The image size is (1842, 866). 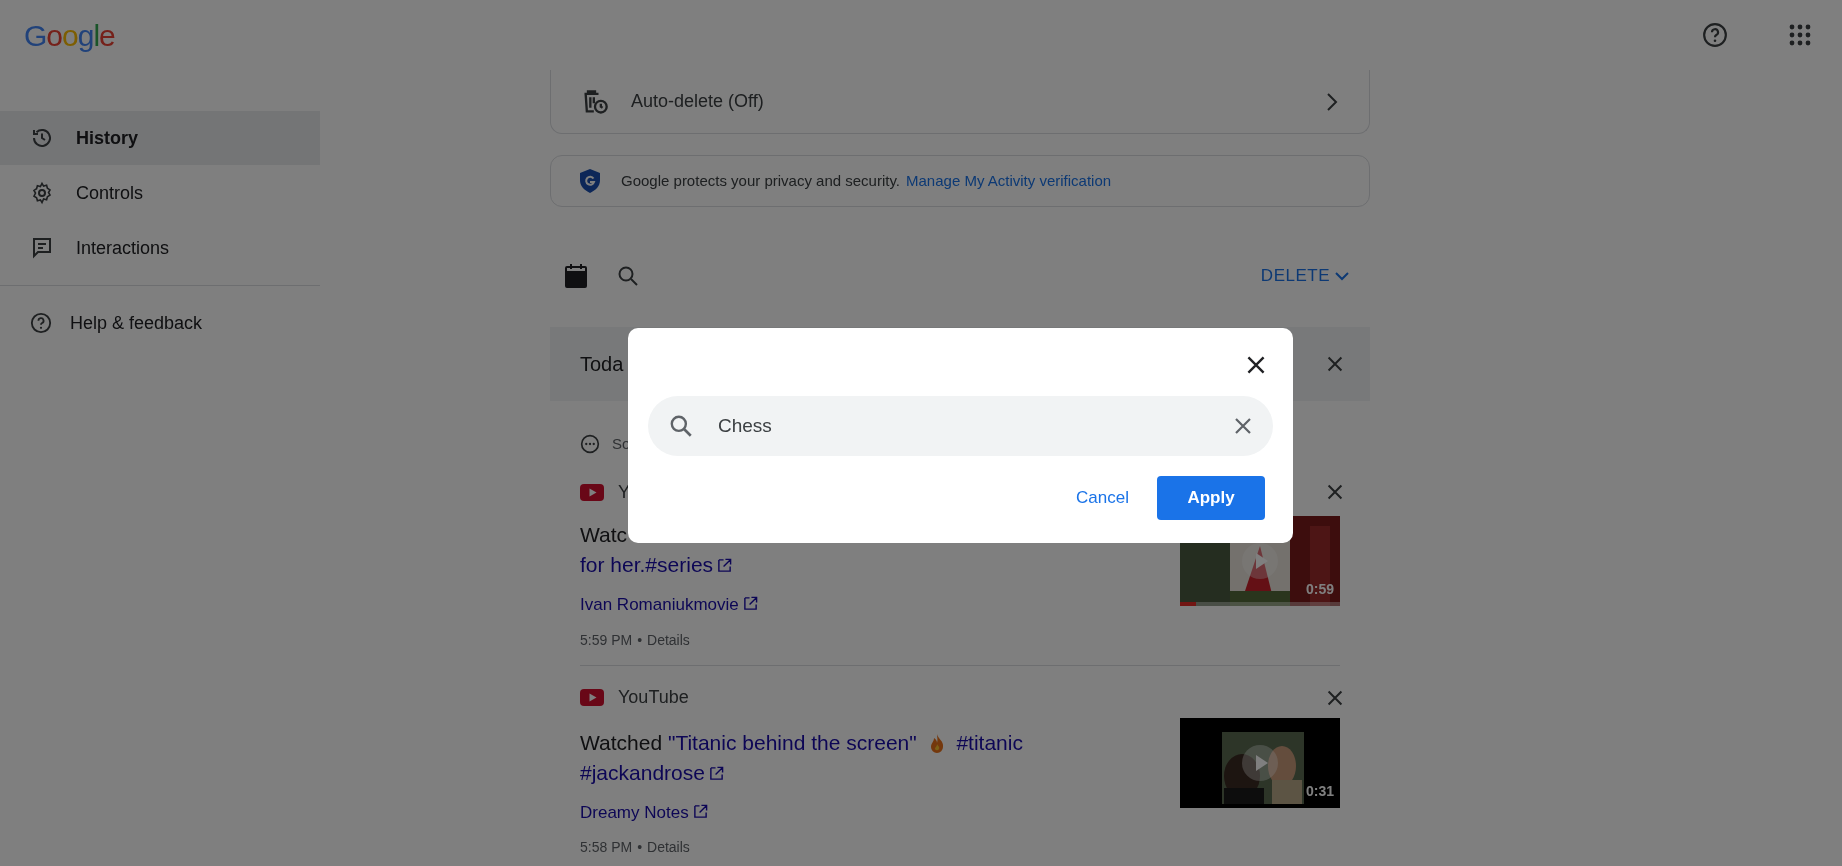 What do you see at coordinates (1342, 276) in the screenshot?
I see `caret-icon` at bounding box center [1342, 276].